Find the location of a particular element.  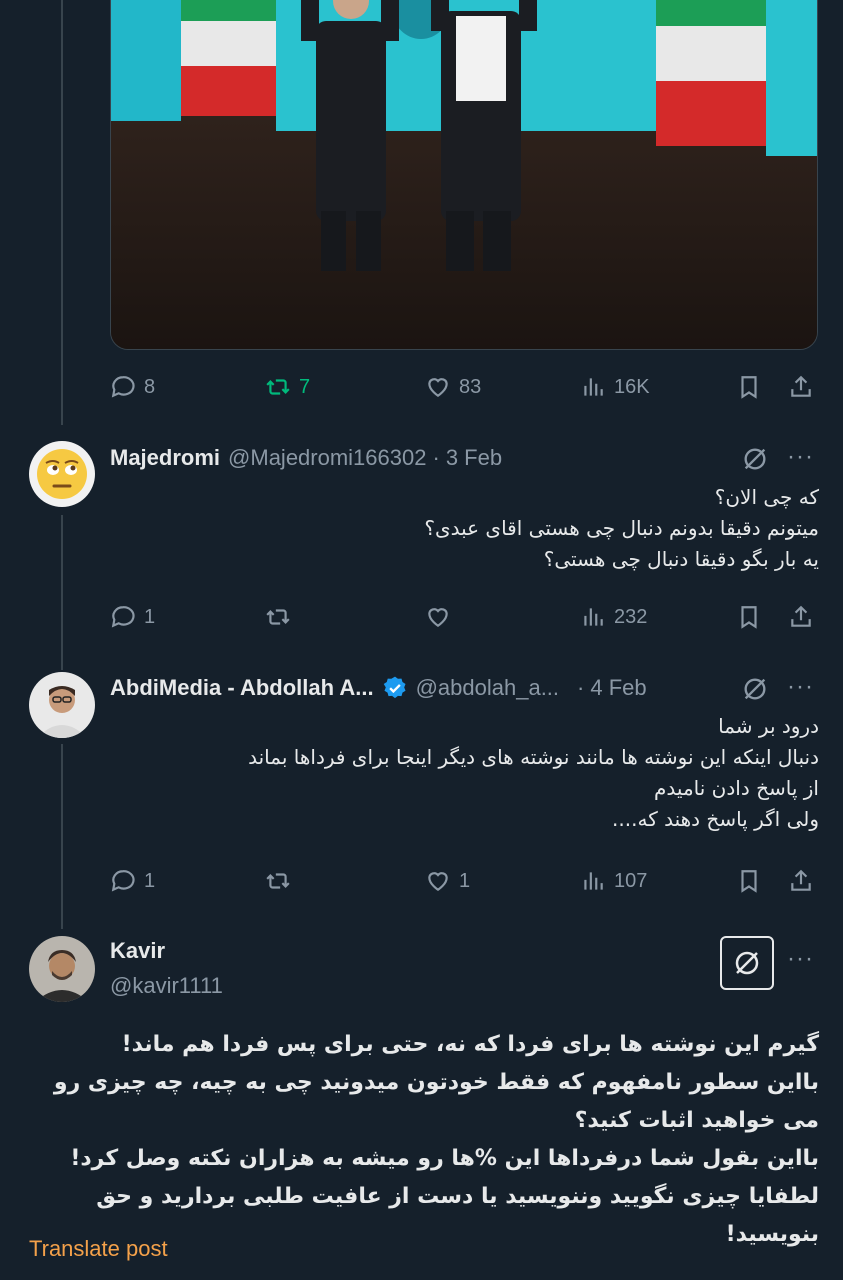

user-handle: @Majedromi166302 is located at coordinates (327, 458).